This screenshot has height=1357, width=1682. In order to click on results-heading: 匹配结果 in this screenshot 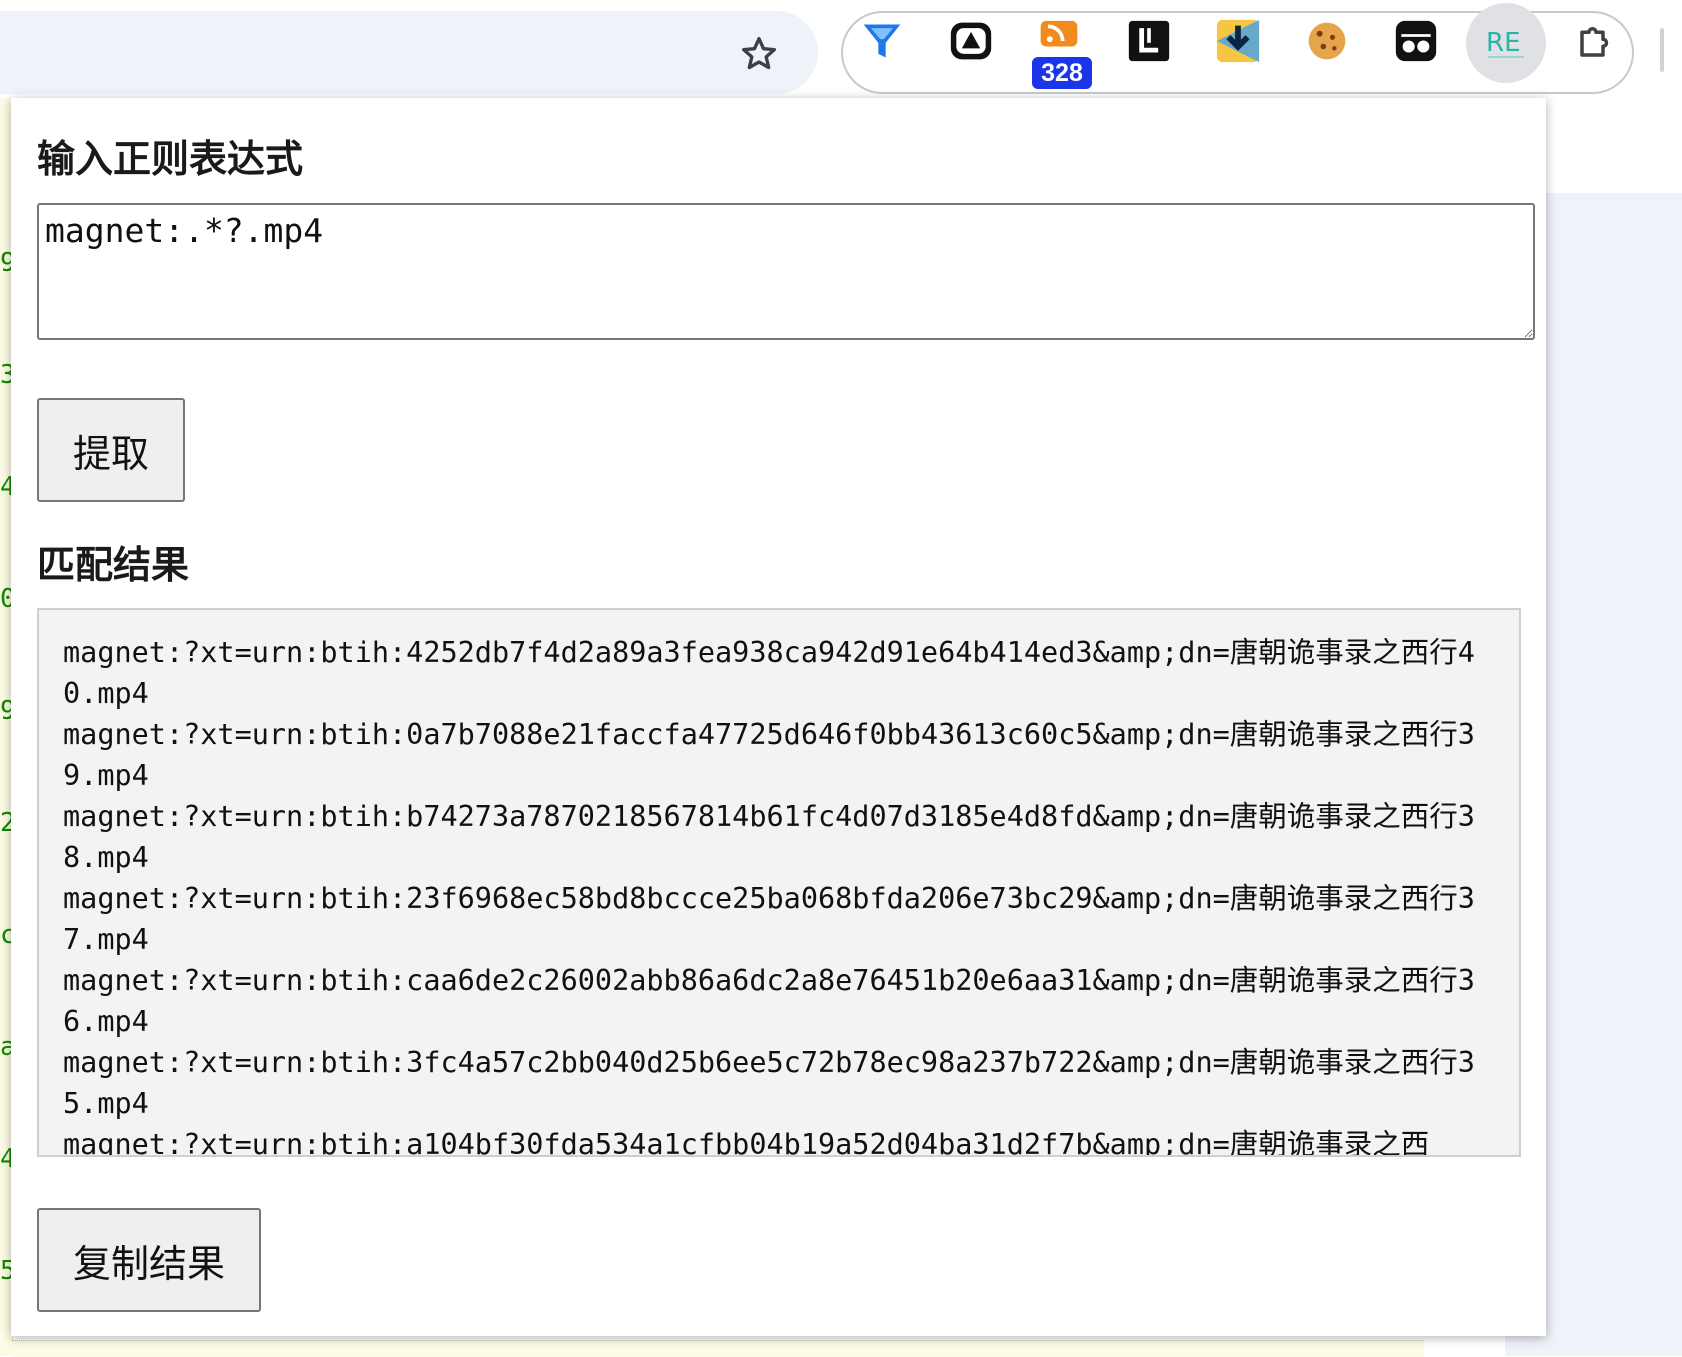, I will do `click(113, 565)`.